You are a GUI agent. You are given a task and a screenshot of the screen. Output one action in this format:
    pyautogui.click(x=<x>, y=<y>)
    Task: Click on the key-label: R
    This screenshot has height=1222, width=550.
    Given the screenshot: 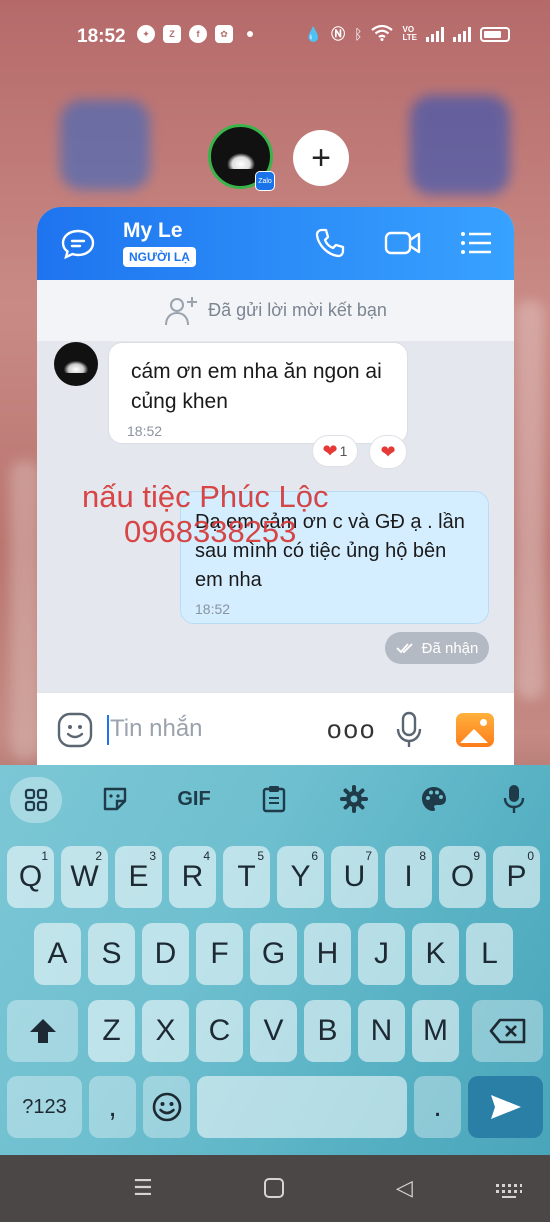 What is the action you would take?
    pyautogui.click(x=192, y=876)
    